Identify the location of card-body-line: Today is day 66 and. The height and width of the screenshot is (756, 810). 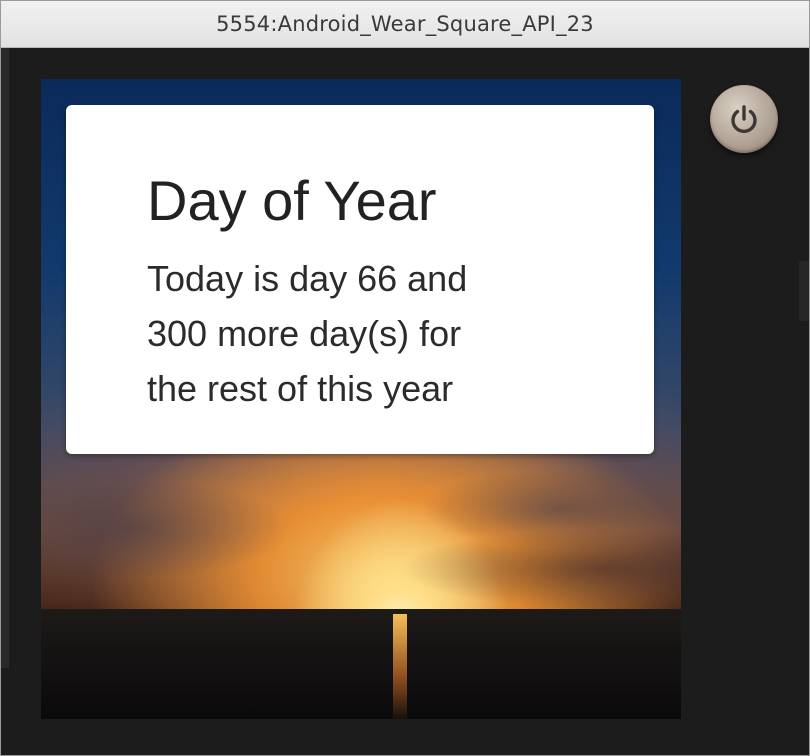
(307, 278).